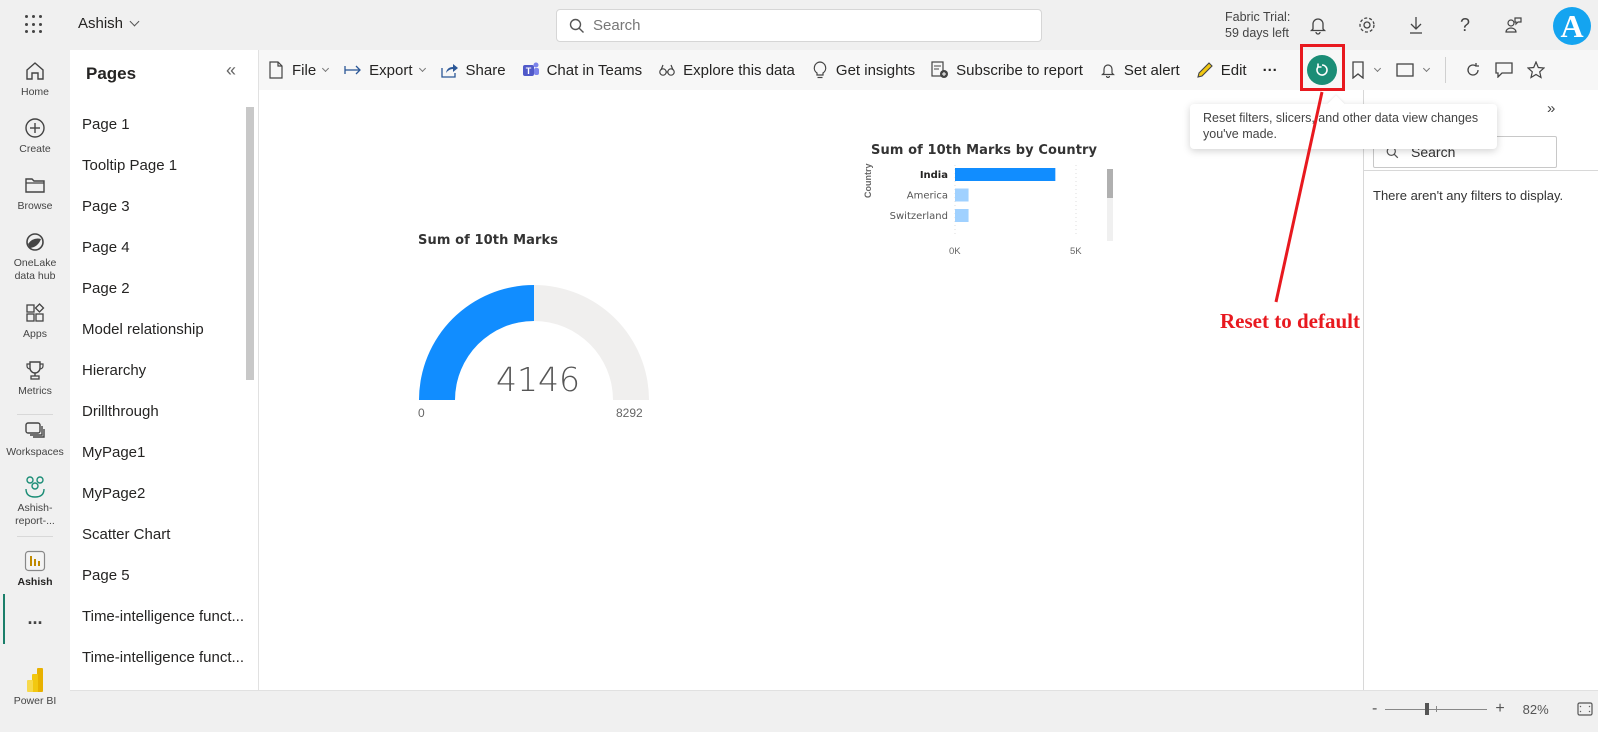  Describe the element at coordinates (1270, 70) in the screenshot. I see `more-options-button: ···` at that location.